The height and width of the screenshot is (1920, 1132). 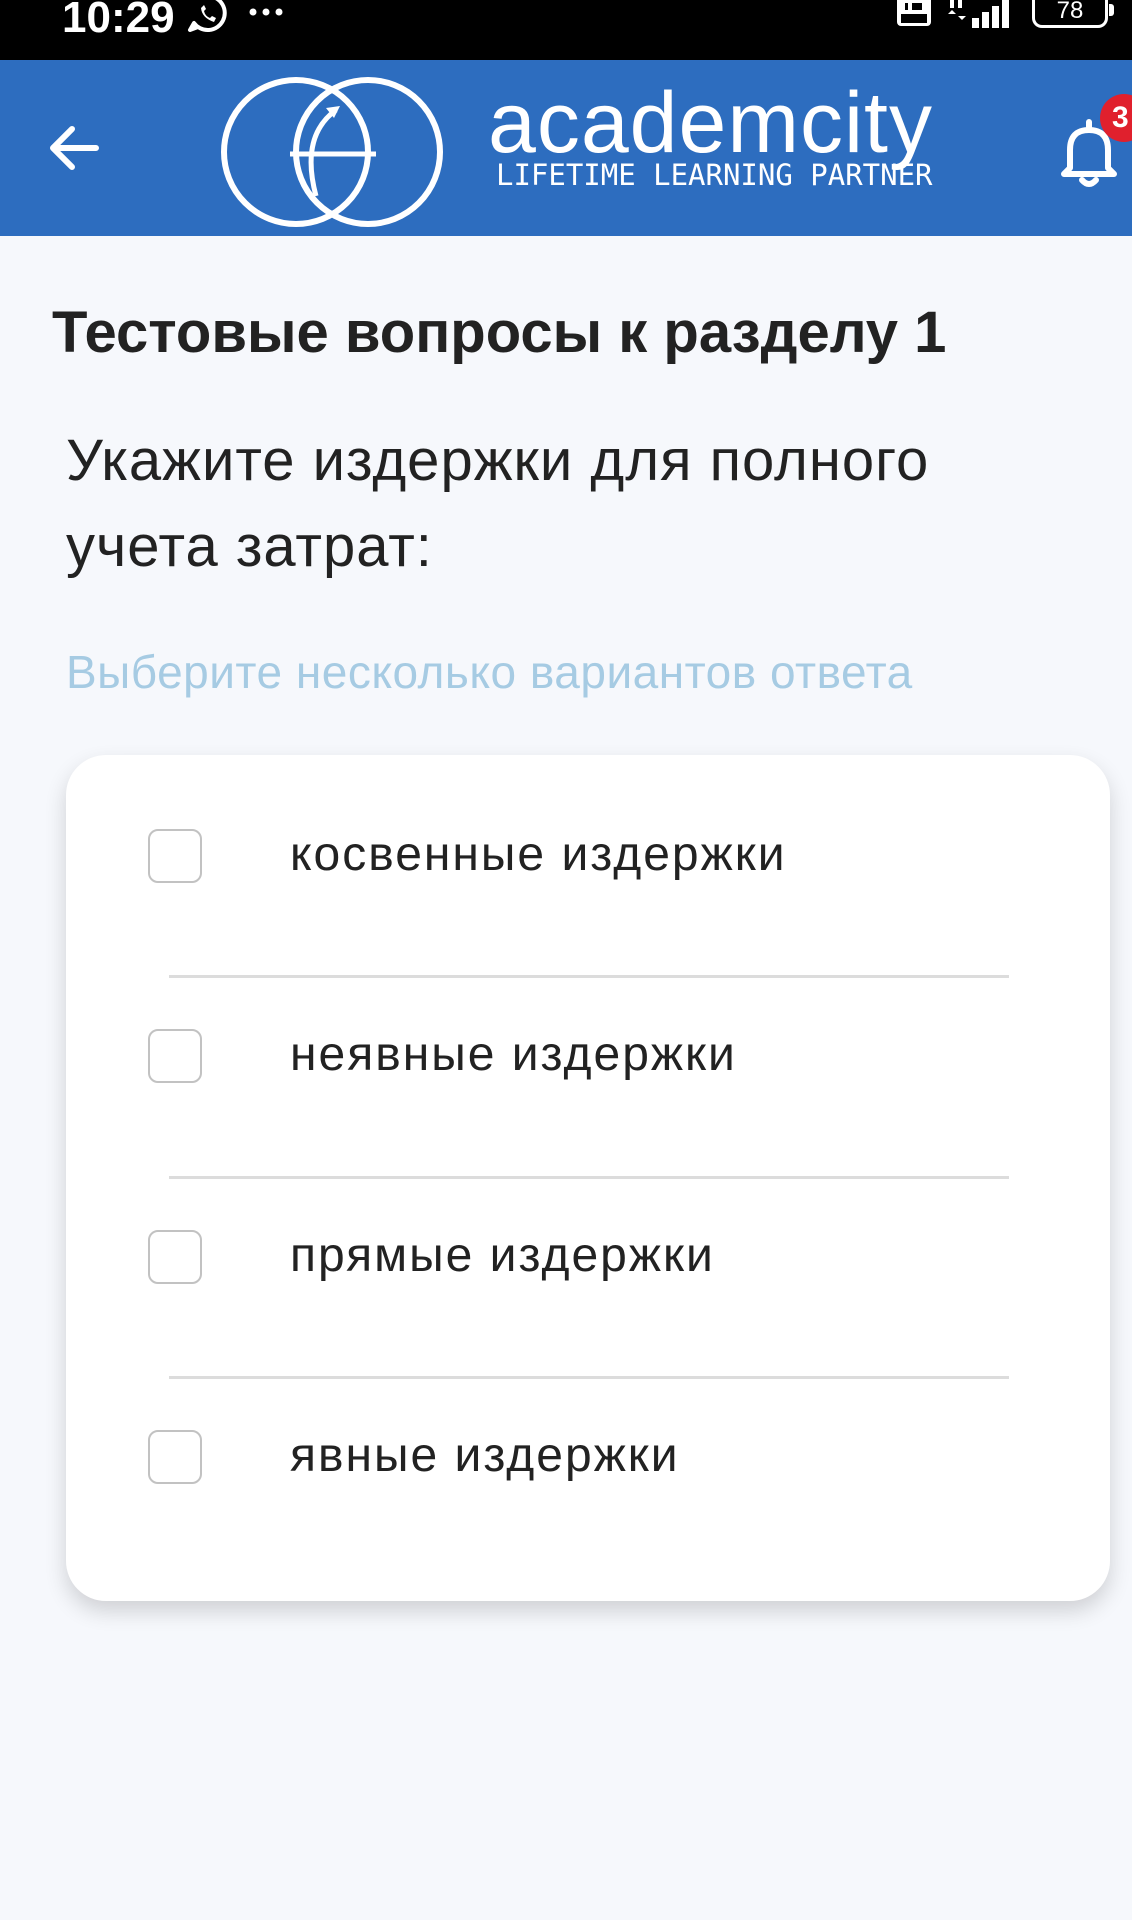 I want to click on answer-option: прямые издержки, so click(x=588, y=1256).